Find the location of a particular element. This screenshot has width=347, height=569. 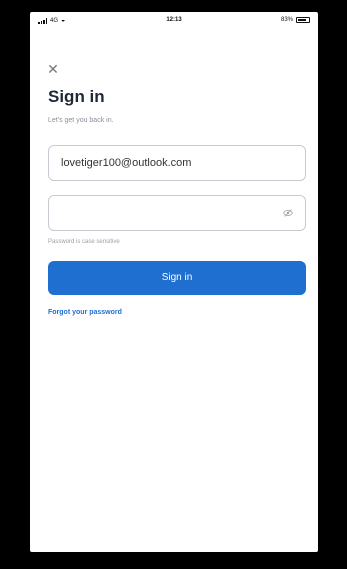

status-right: 83% is located at coordinates (295, 20).